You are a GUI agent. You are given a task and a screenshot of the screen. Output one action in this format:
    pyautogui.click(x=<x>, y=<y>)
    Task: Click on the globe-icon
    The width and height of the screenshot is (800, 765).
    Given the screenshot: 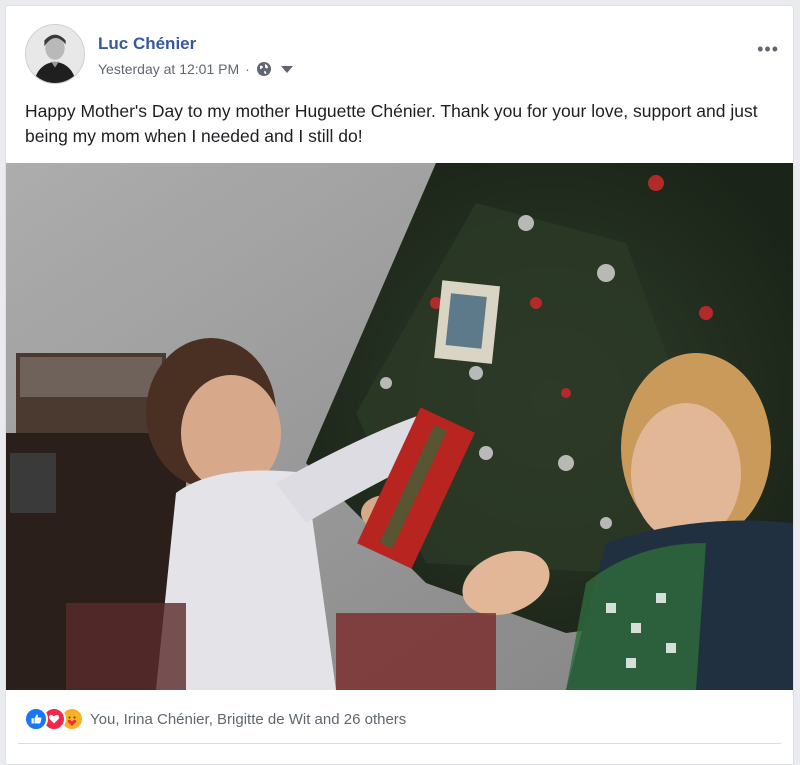 What is the action you would take?
    pyautogui.click(x=264, y=69)
    